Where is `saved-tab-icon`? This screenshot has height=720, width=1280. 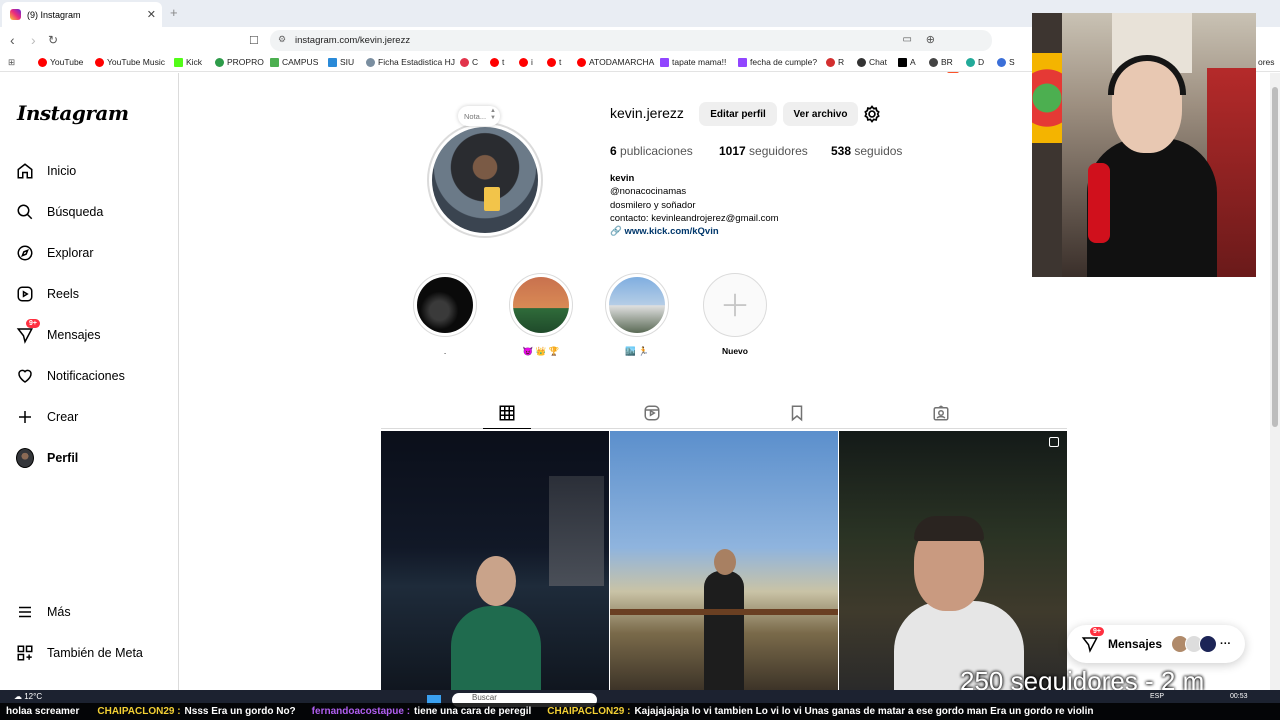
saved-tab-icon is located at coordinates (797, 413).